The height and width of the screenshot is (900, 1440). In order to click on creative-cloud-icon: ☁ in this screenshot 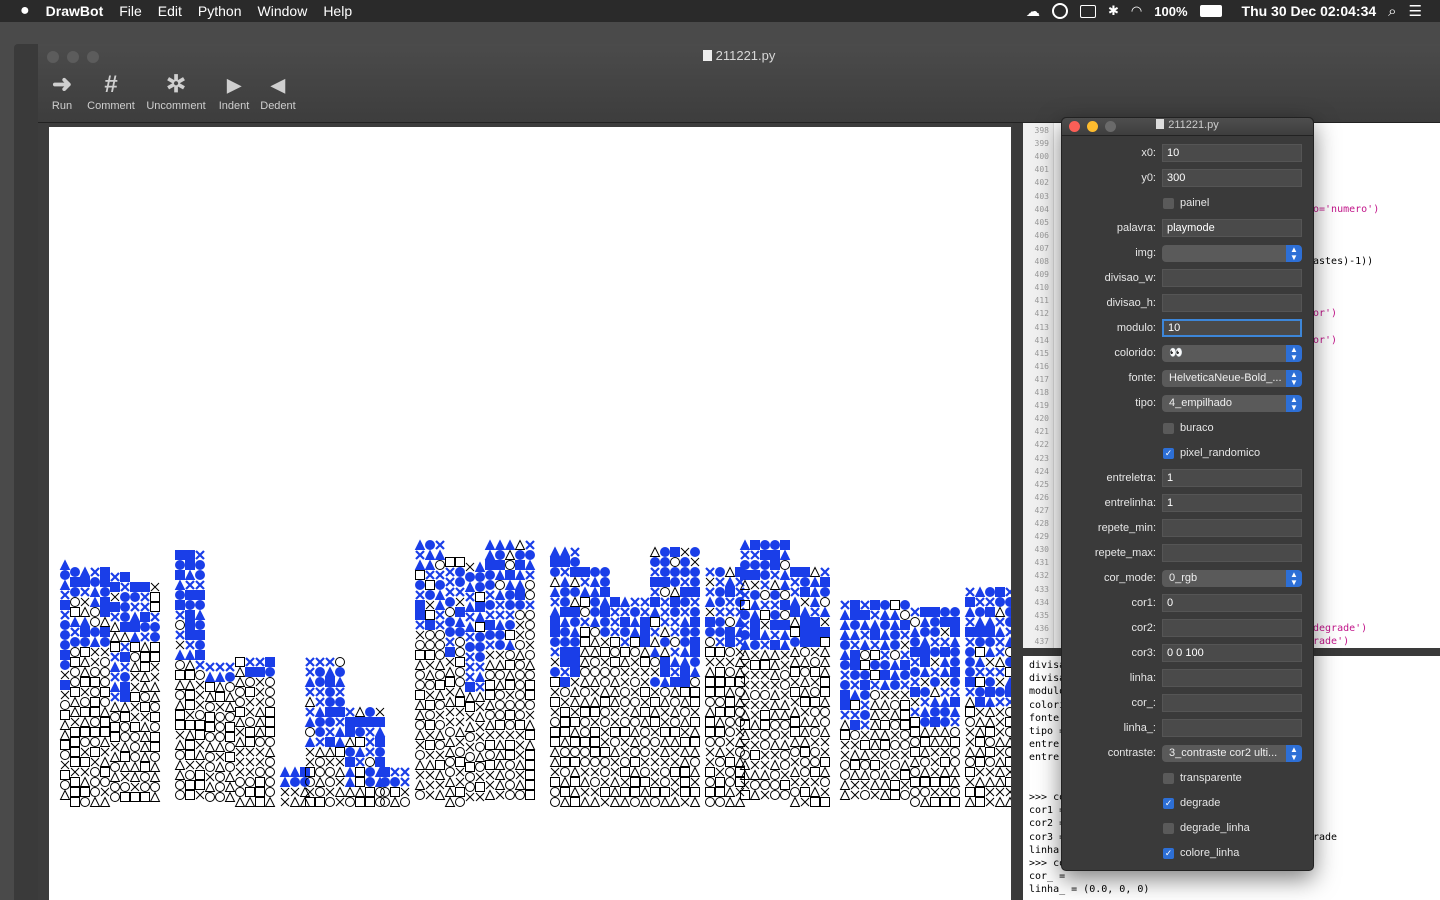, I will do `click(1033, 11)`.